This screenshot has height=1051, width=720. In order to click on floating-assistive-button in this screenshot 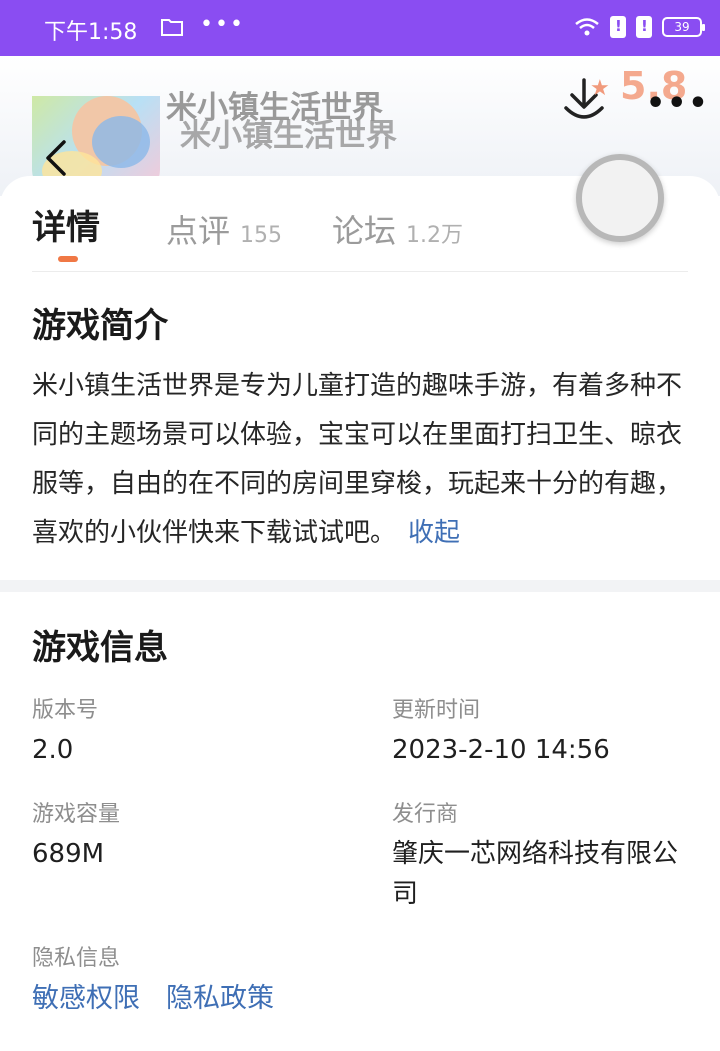, I will do `click(620, 198)`.